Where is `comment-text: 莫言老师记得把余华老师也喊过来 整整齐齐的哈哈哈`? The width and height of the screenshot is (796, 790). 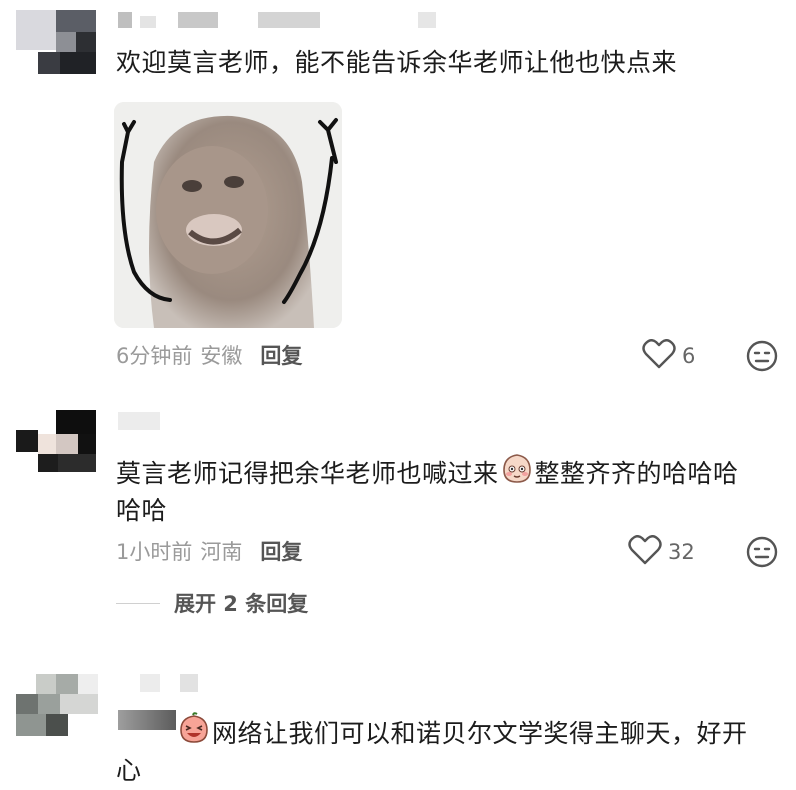
comment-text: 莫言老师记得把余华老师也喊过来 整整齐齐的哈哈哈 is located at coordinates (427, 473).